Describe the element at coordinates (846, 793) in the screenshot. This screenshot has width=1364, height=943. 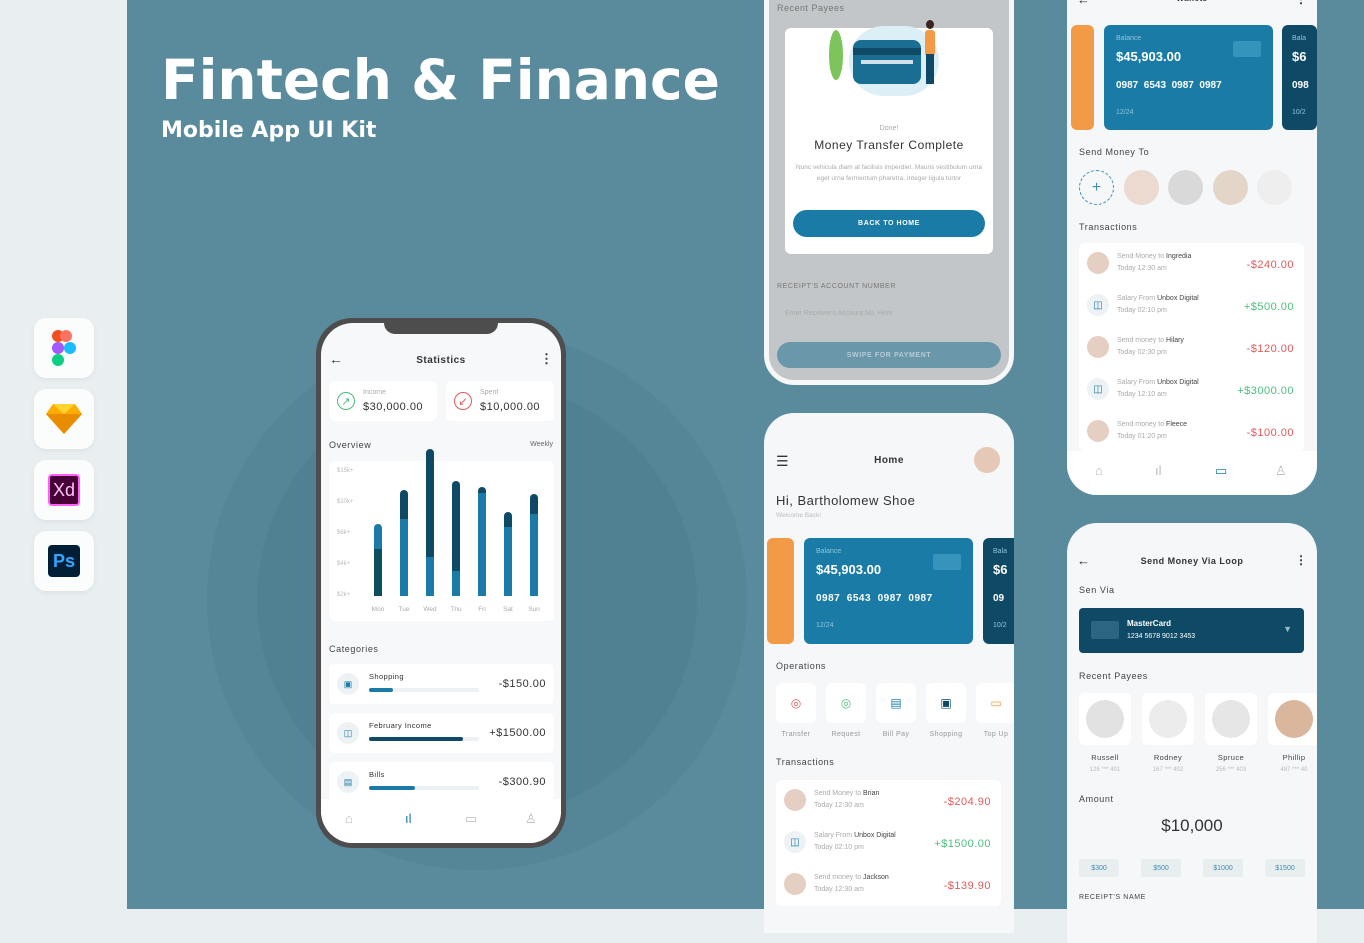
I see `transaction-desc: Send Money to Brian` at that location.